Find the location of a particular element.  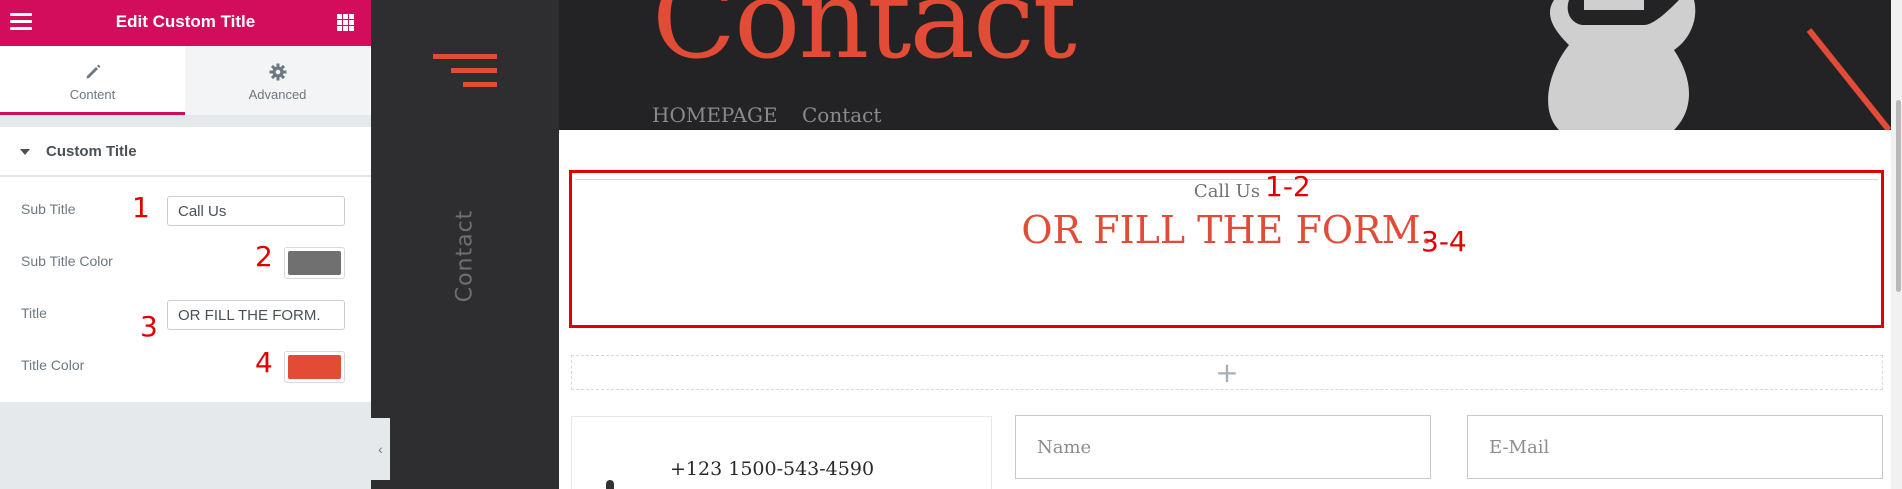

annotation-3: 3 is located at coordinates (149, 326).